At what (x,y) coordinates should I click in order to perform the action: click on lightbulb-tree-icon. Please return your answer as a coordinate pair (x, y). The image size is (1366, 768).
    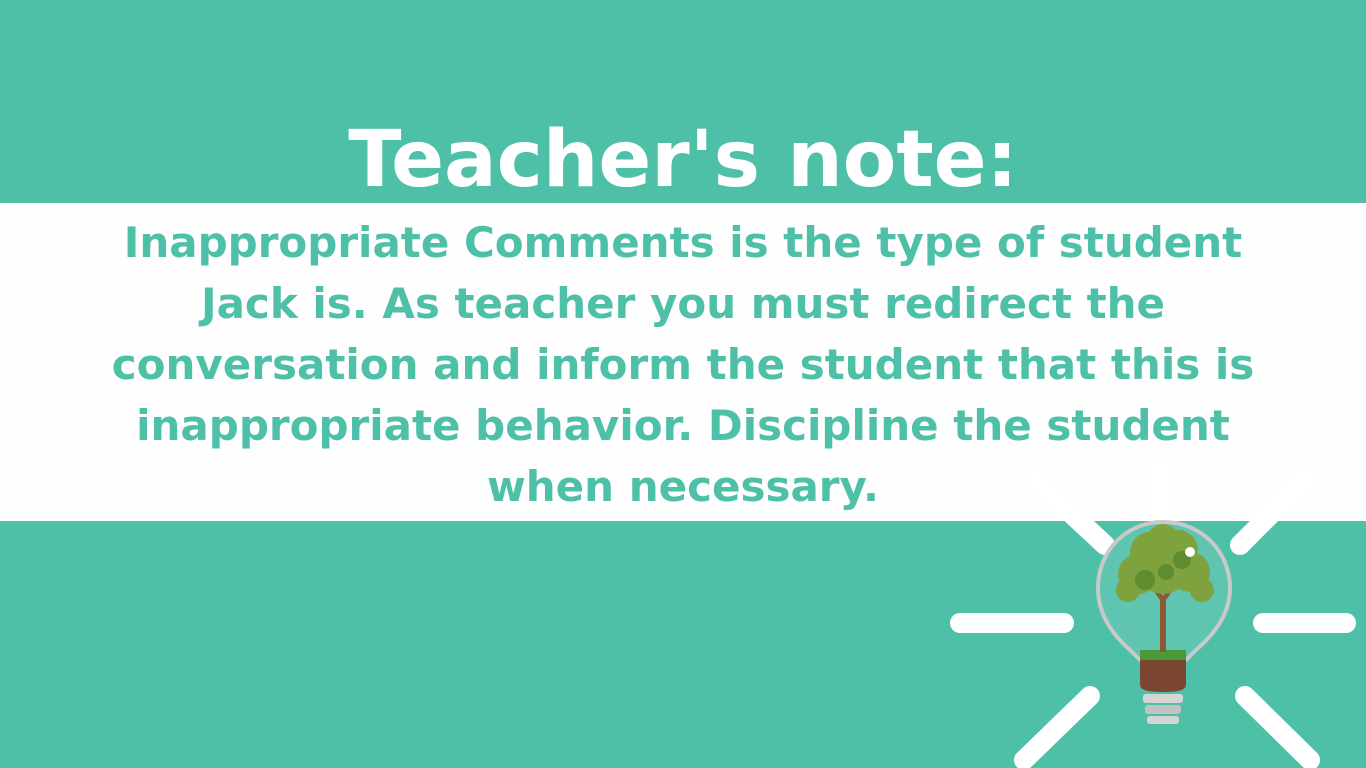
    Looking at the image, I should click on (1153, 614).